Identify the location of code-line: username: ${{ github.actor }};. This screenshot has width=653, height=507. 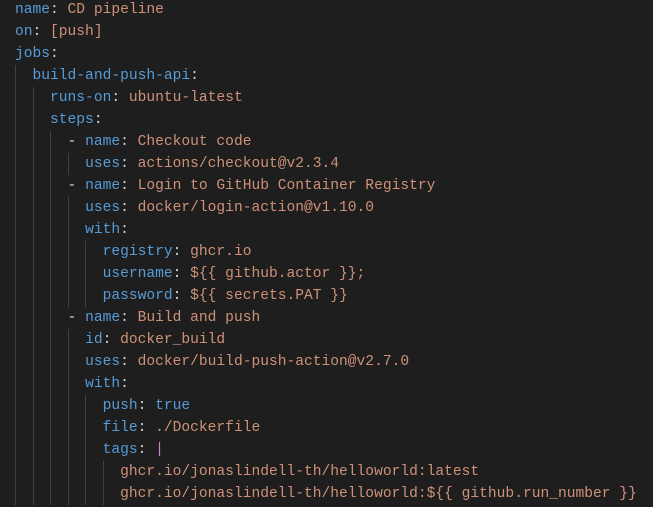
(326, 274).